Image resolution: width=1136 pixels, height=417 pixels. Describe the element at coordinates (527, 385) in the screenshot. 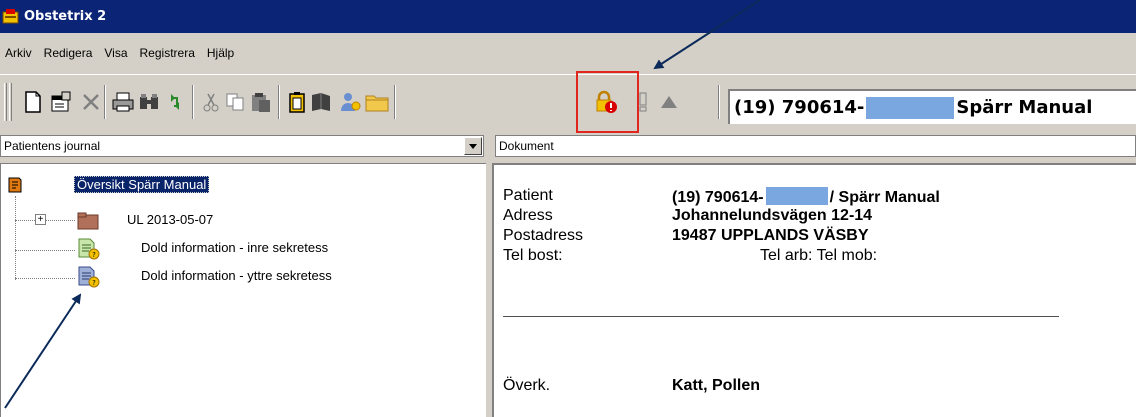

I see `label-overk: Överk.` at that location.